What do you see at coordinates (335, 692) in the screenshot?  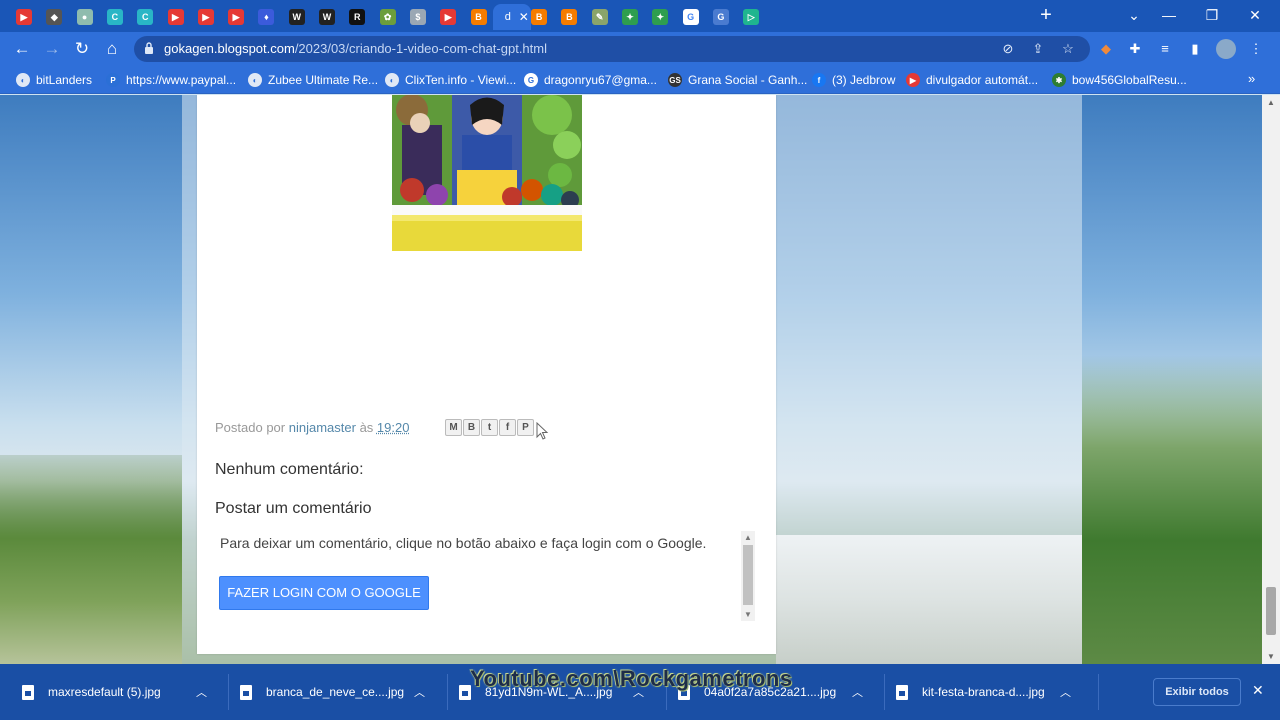 I see `download-filename: branca_de_neve_ce....jpg` at bounding box center [335, 692].